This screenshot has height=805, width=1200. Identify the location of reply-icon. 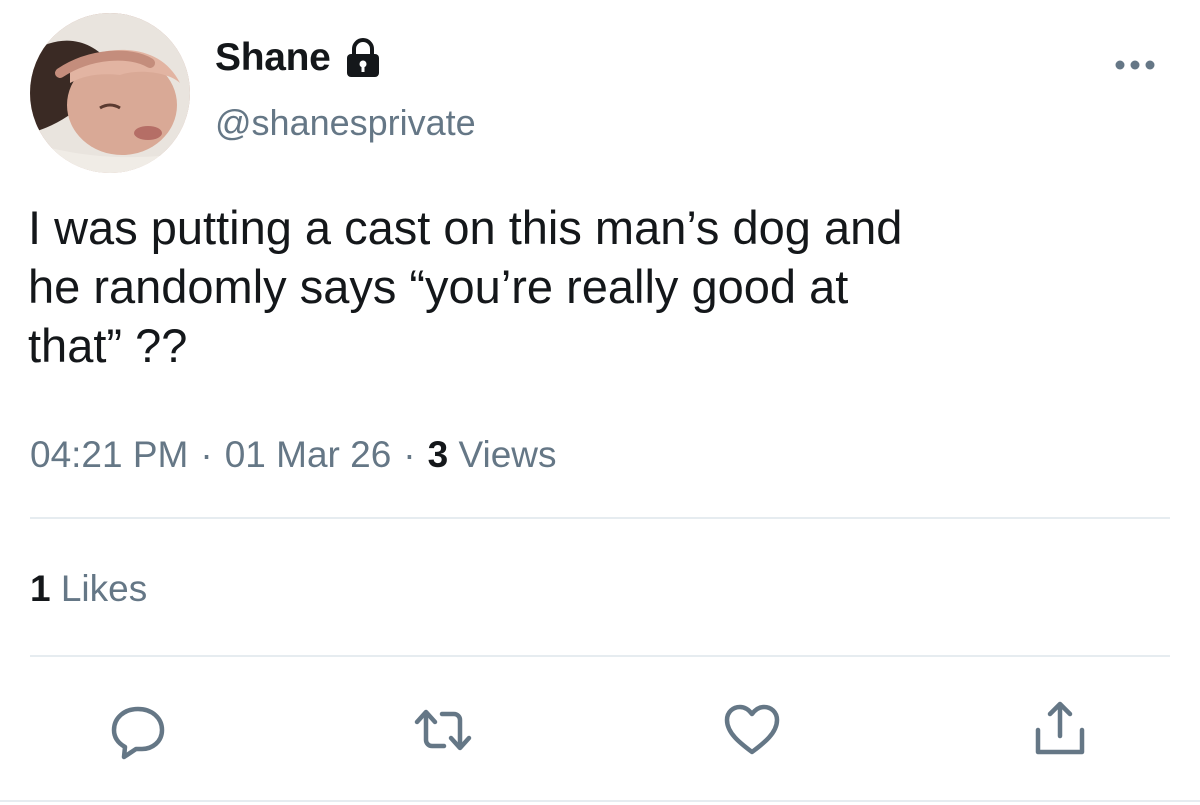
(138, 733).